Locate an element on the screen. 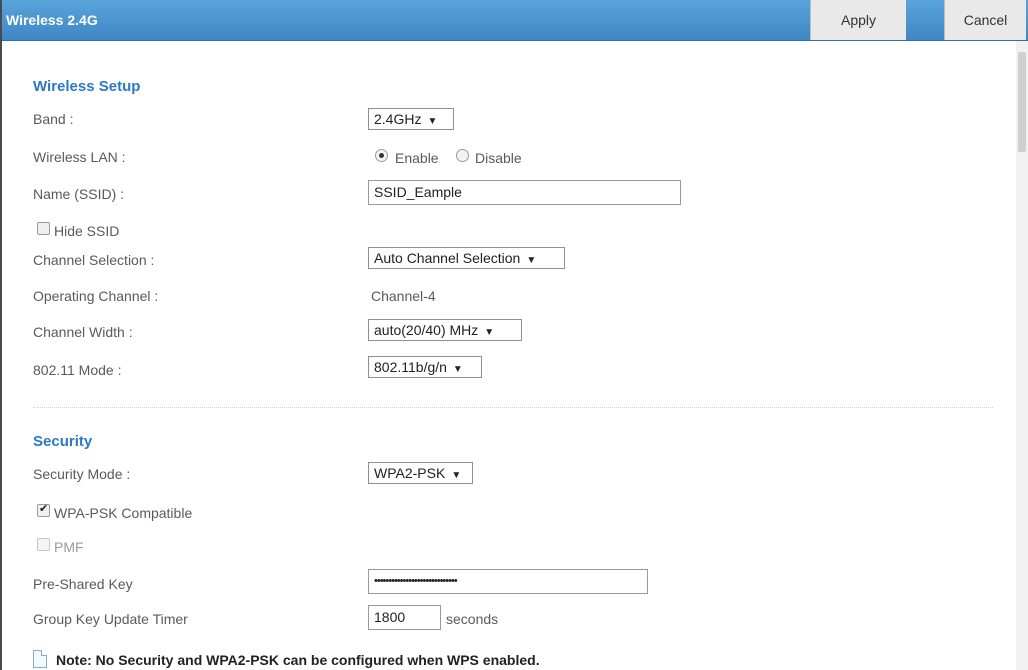 The width and height of the screenshot is (1028, 670). security-mode-select: WPA2-PSK ▼ is located at coordinates (420, 473).